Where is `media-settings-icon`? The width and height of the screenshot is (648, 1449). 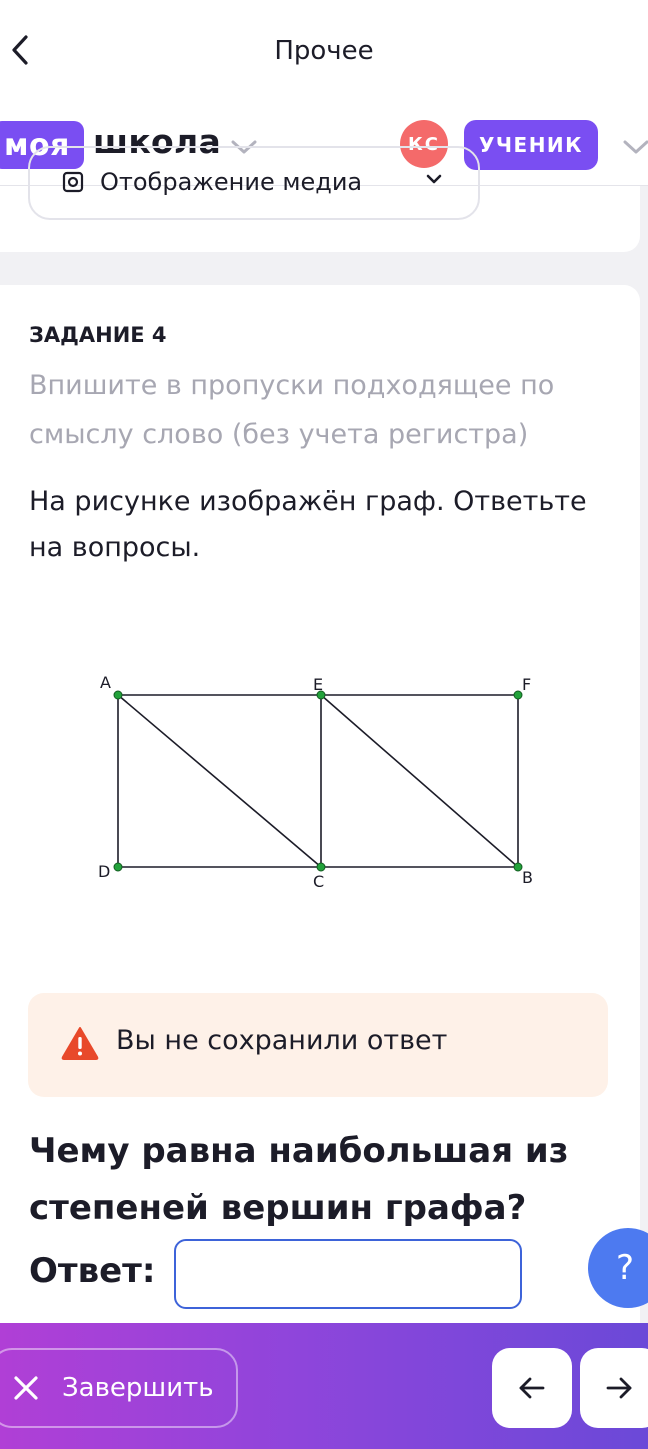 media-settings-icon is located at coordinates (73, 182).